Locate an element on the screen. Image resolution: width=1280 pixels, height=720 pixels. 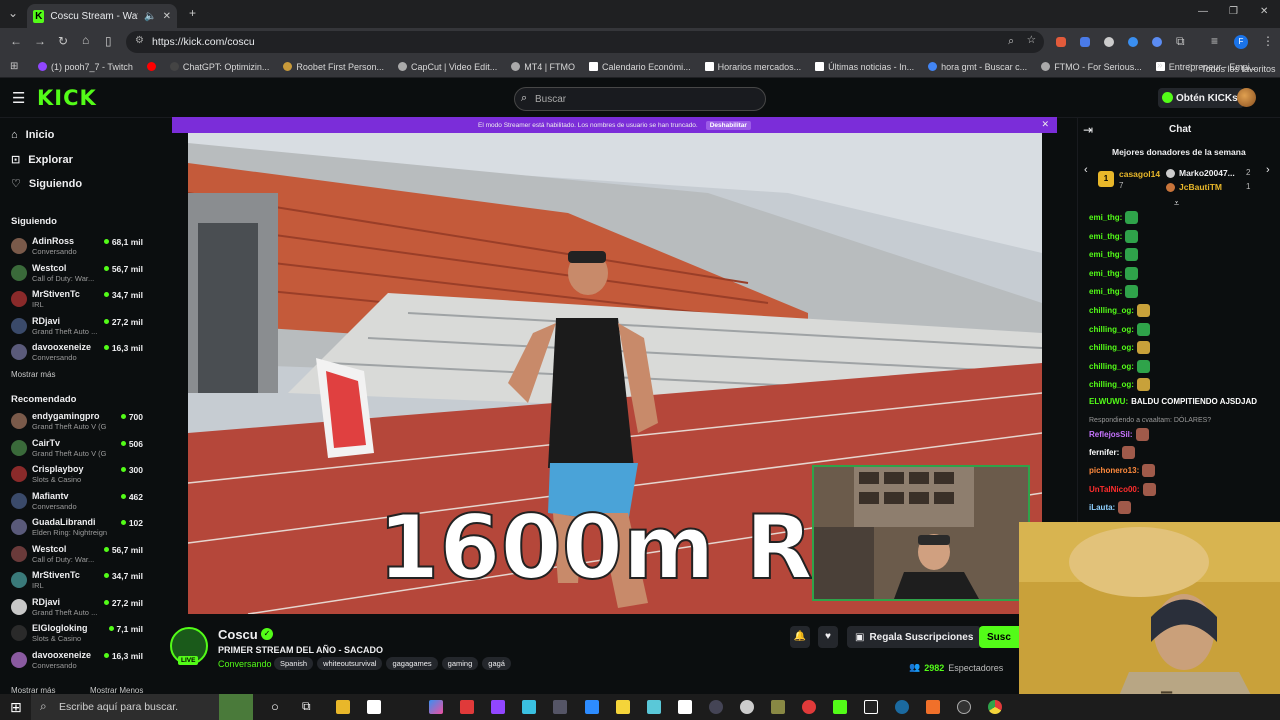
maximize-icon: ❐ is located at coordinates (1233, 11).